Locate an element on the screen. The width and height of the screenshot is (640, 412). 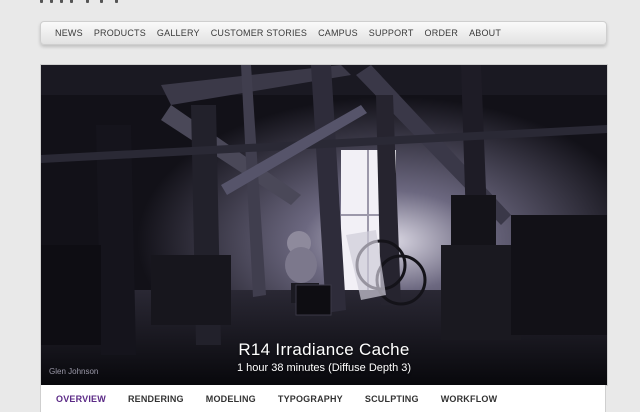
tab-workflow: WORKFLOW is located at coordinates (469, 399).